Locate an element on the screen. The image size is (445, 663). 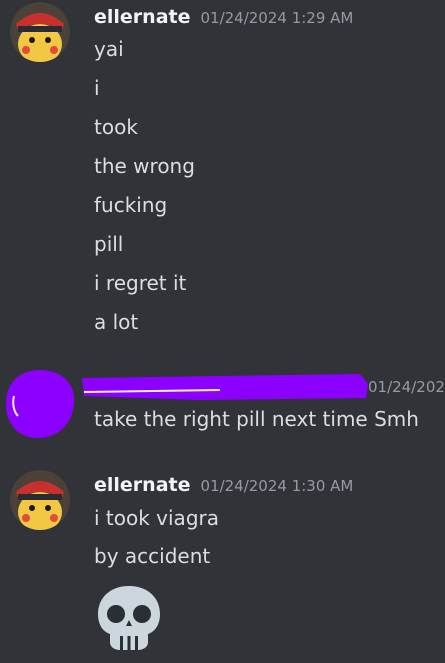
message-header: ellernate 01/24/2024 1:29 AM is located at coordinates (223, 17).